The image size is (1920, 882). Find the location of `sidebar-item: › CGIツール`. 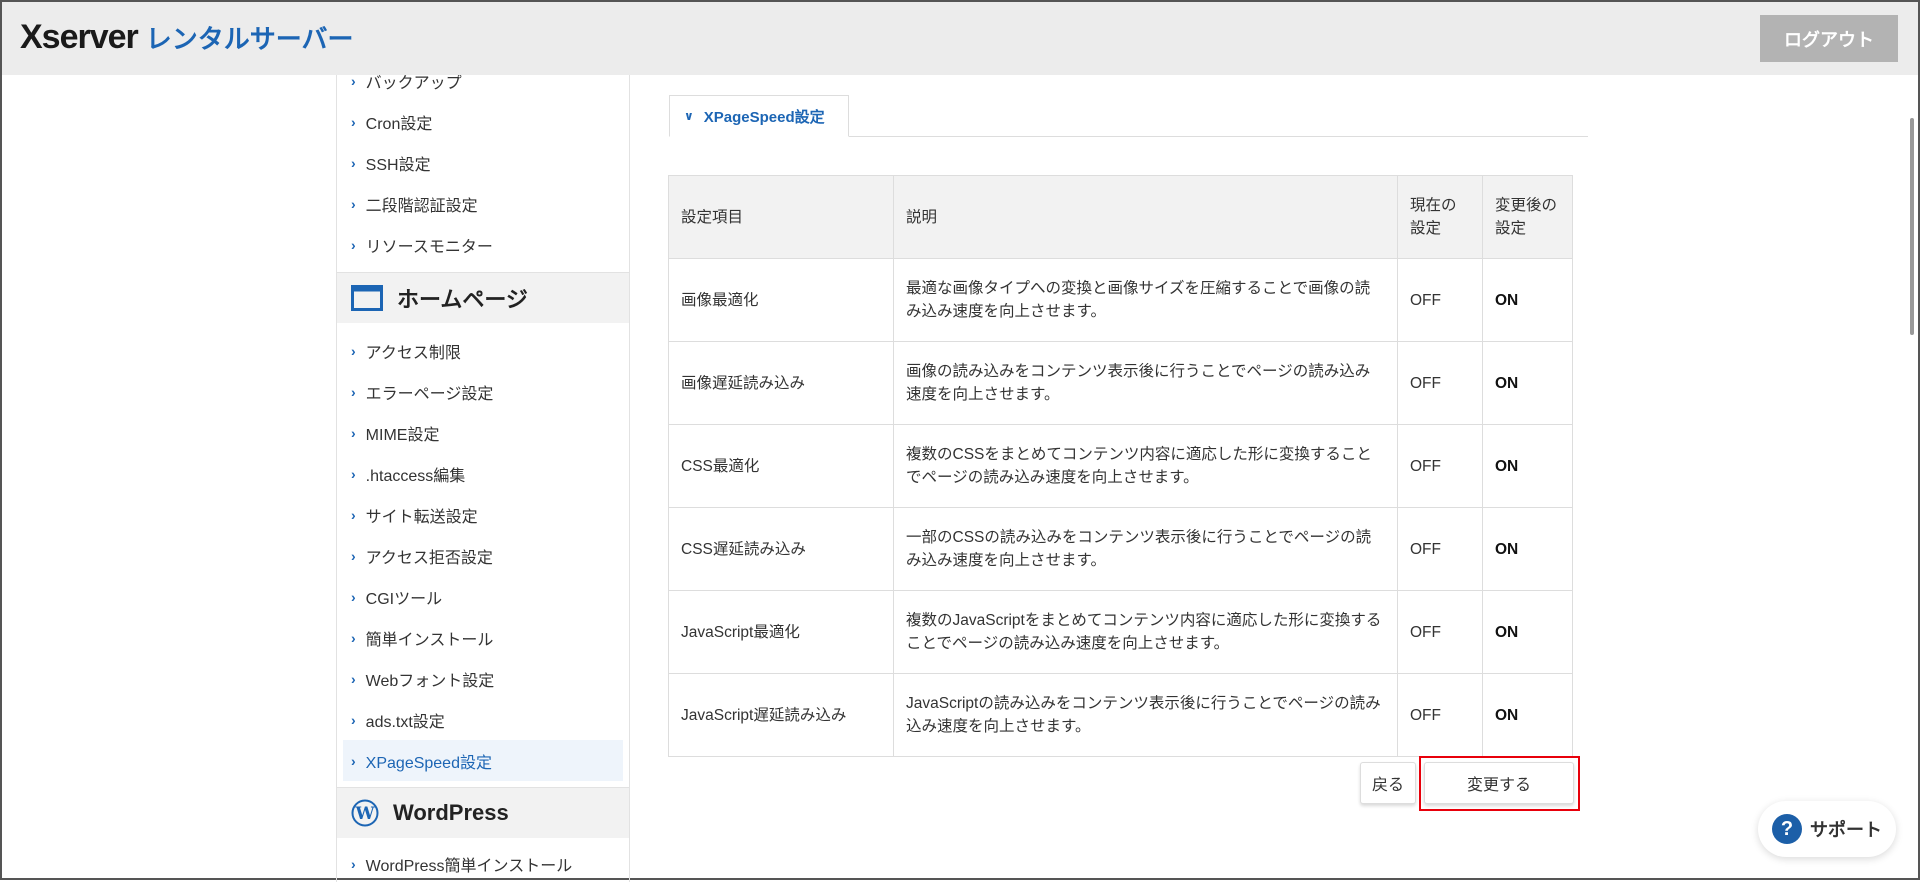

sidebar-item: › CGIツール is located at coordinates (483, 596).